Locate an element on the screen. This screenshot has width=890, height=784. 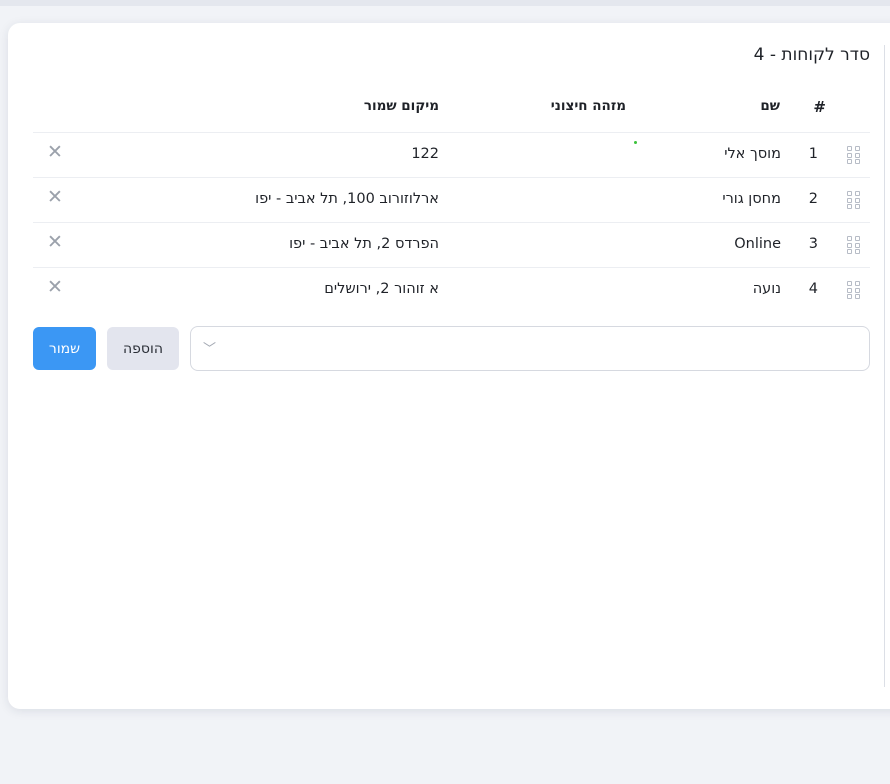
row-index: 2 is located at coordinates (813, 199).